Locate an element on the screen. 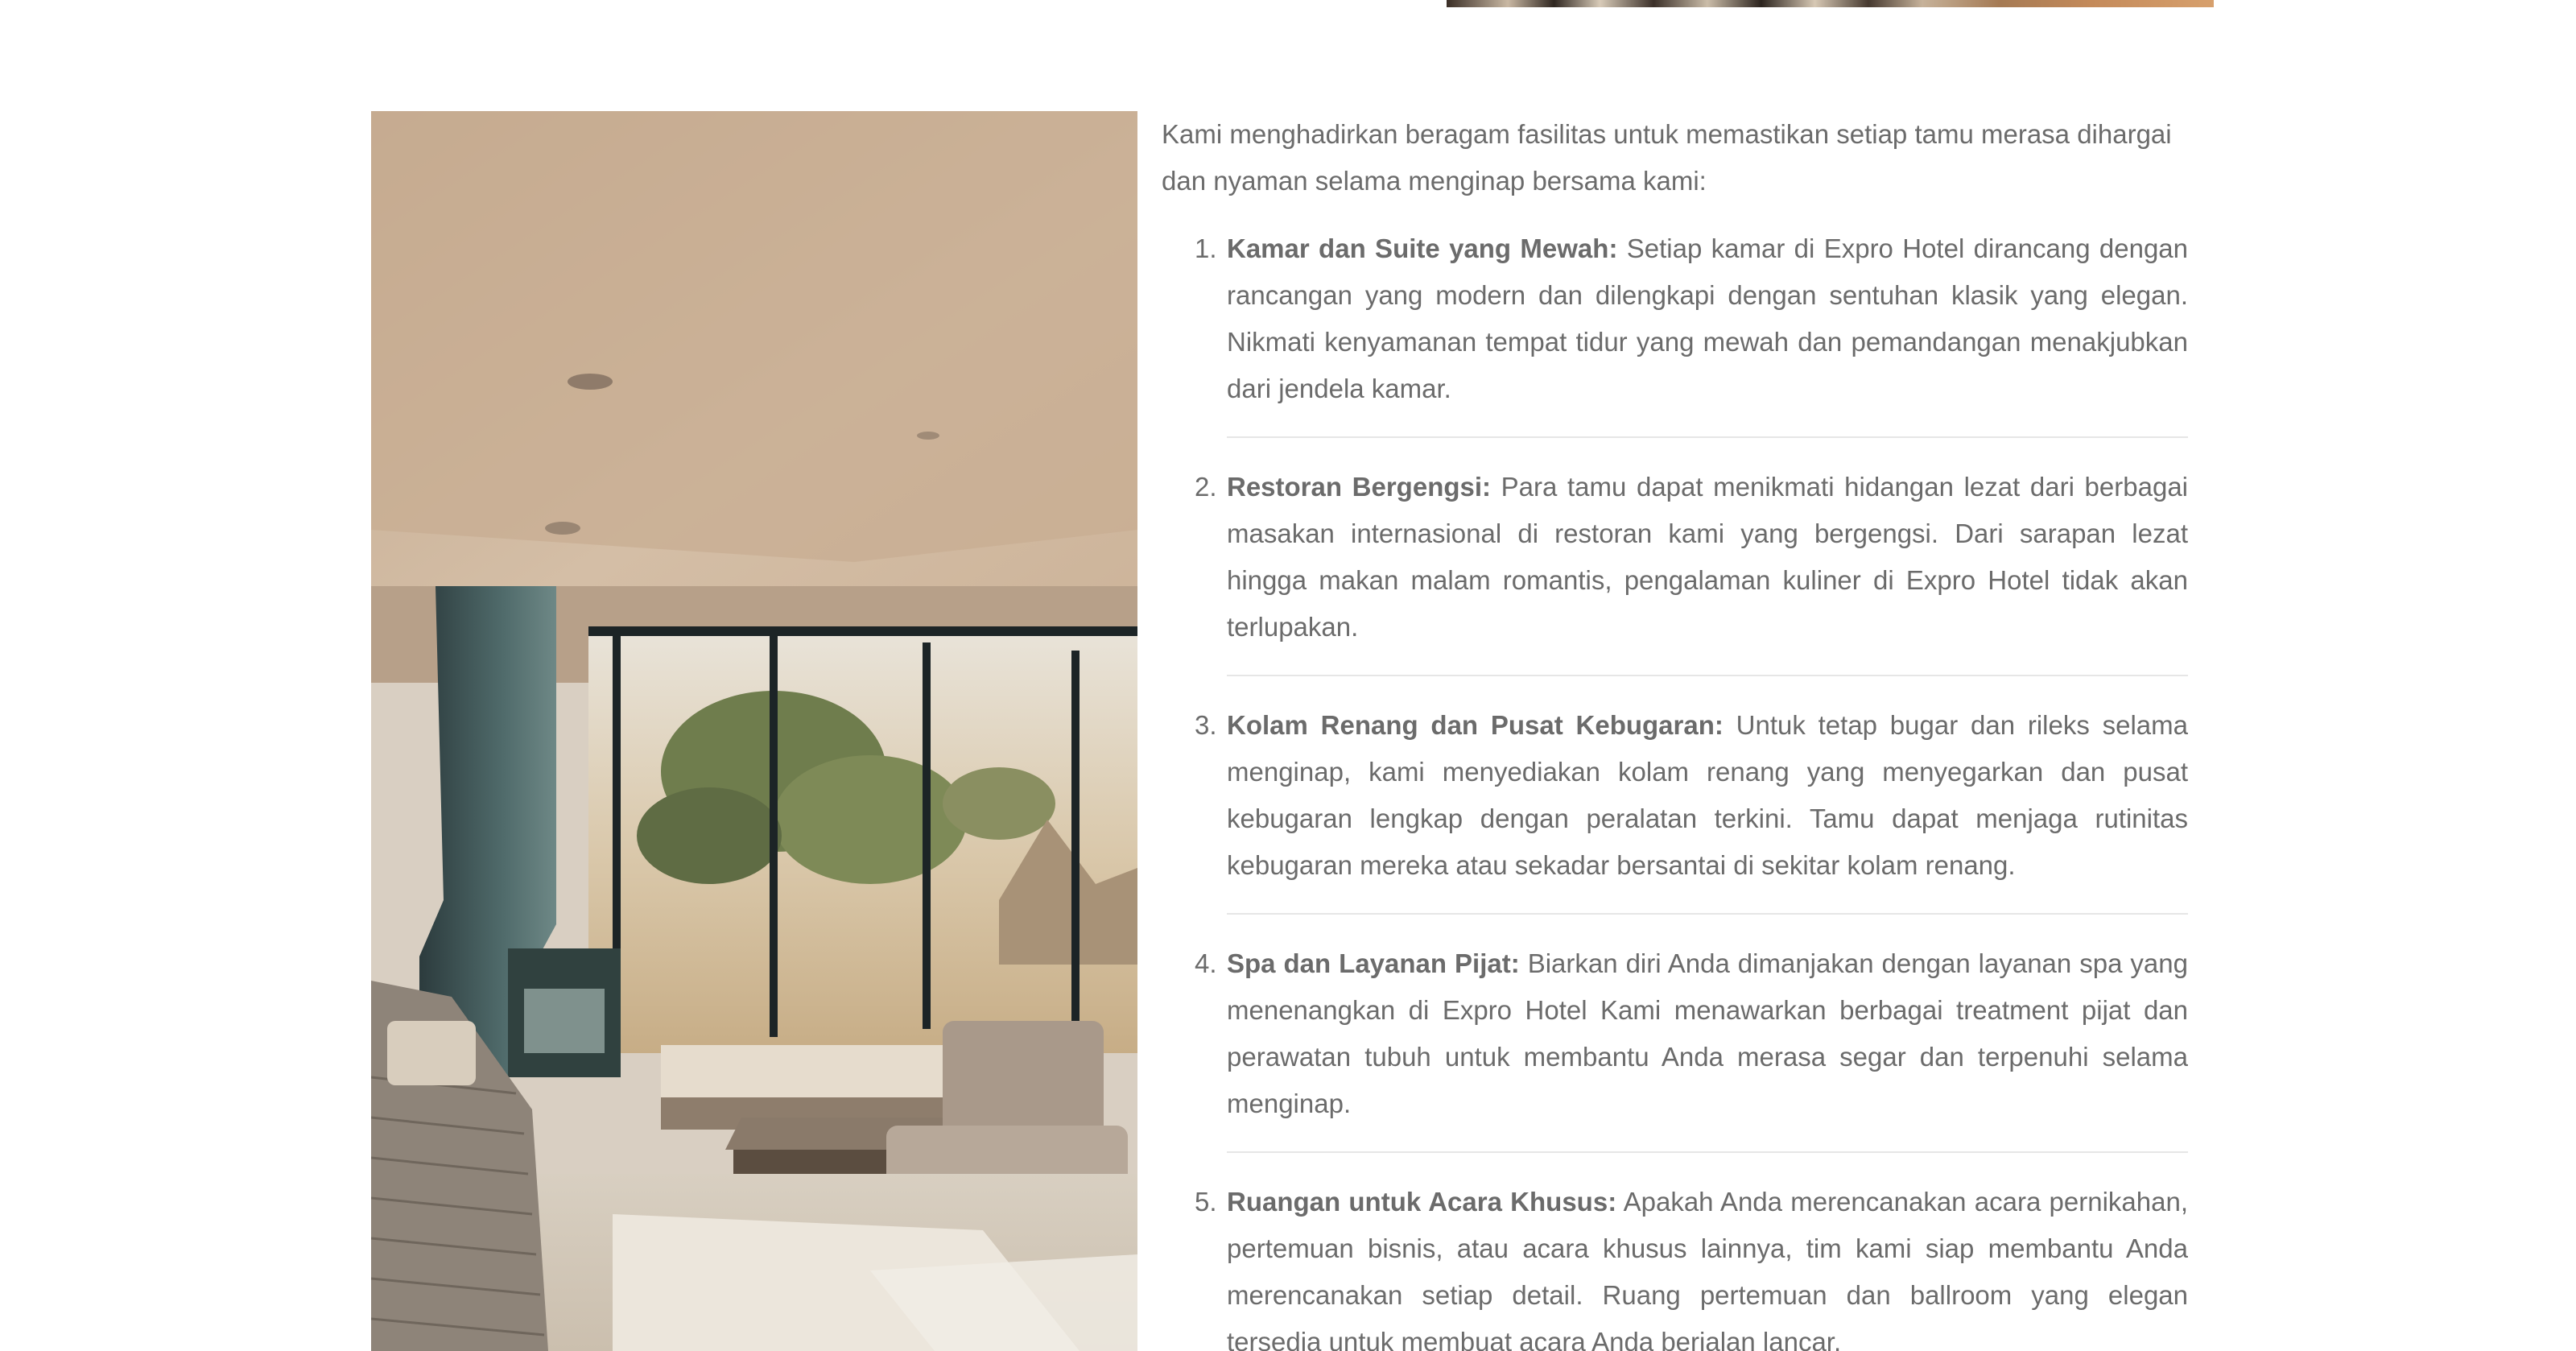 This screenshot has width=2576, height=1351. list-item-number: 2. is located at coordinates (1206, 487).